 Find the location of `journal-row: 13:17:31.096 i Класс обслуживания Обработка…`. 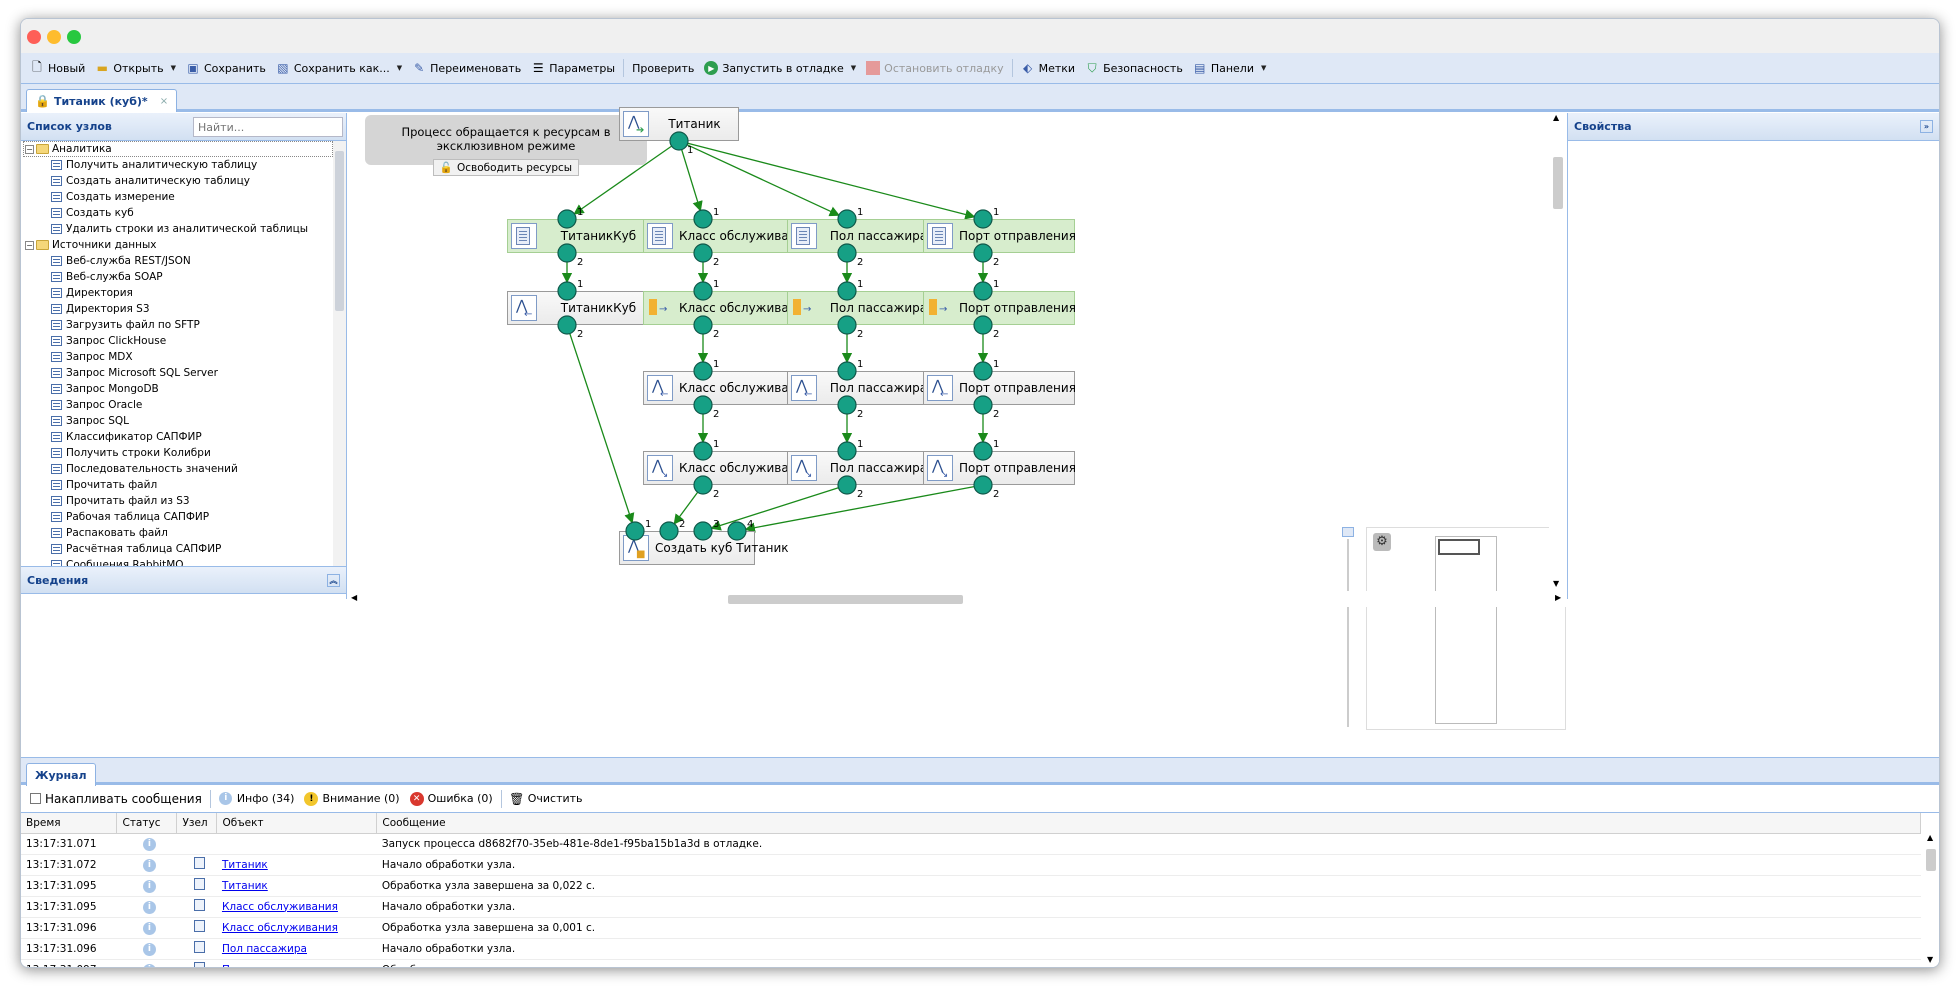

journal-row: 13:17:31.096 i Класс обслуживания Обработка… is located at coordinates (971, 928).